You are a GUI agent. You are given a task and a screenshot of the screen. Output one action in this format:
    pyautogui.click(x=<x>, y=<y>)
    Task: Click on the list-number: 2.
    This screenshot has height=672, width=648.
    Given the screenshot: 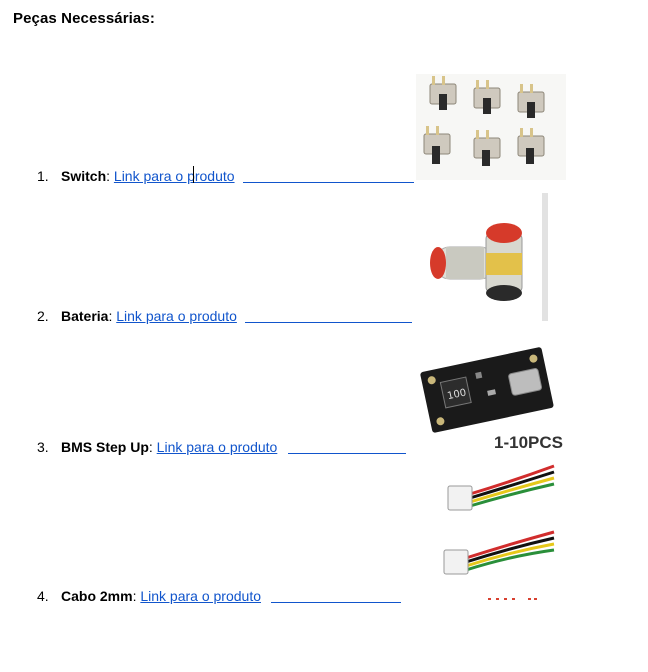 What is the action you would take?
    pyautogui.click(x=43, y=316)
    